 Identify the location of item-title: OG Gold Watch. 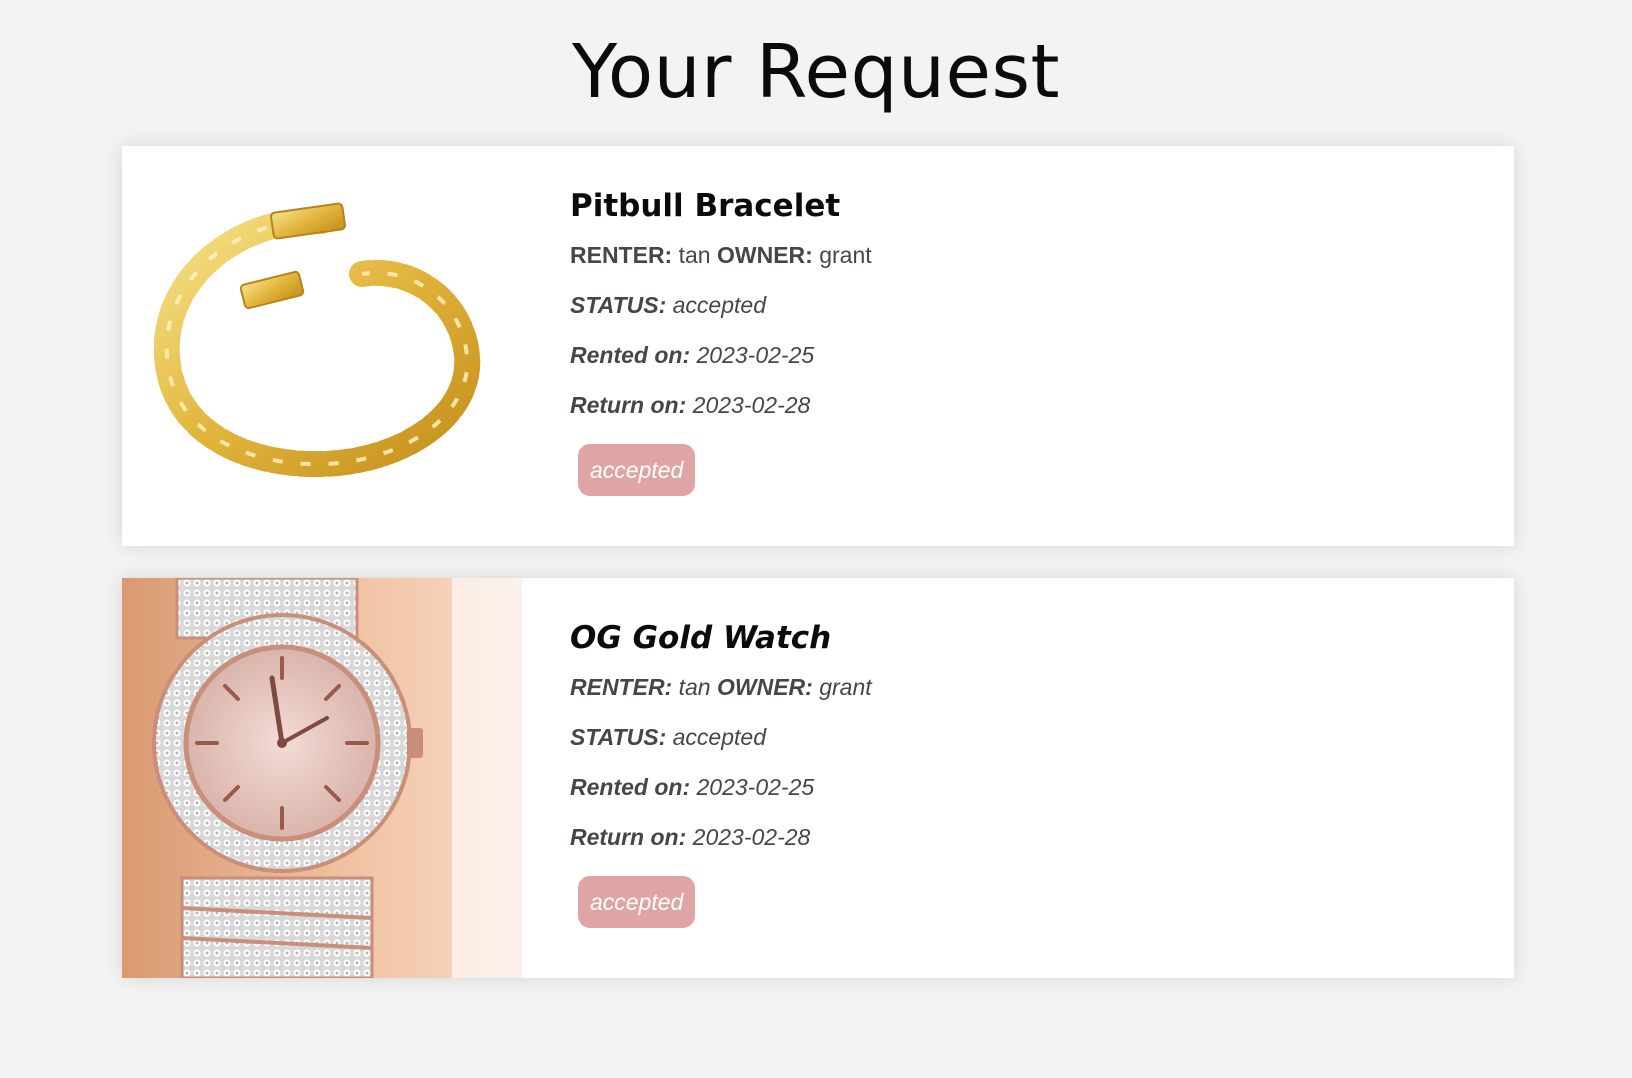
(701, 638).